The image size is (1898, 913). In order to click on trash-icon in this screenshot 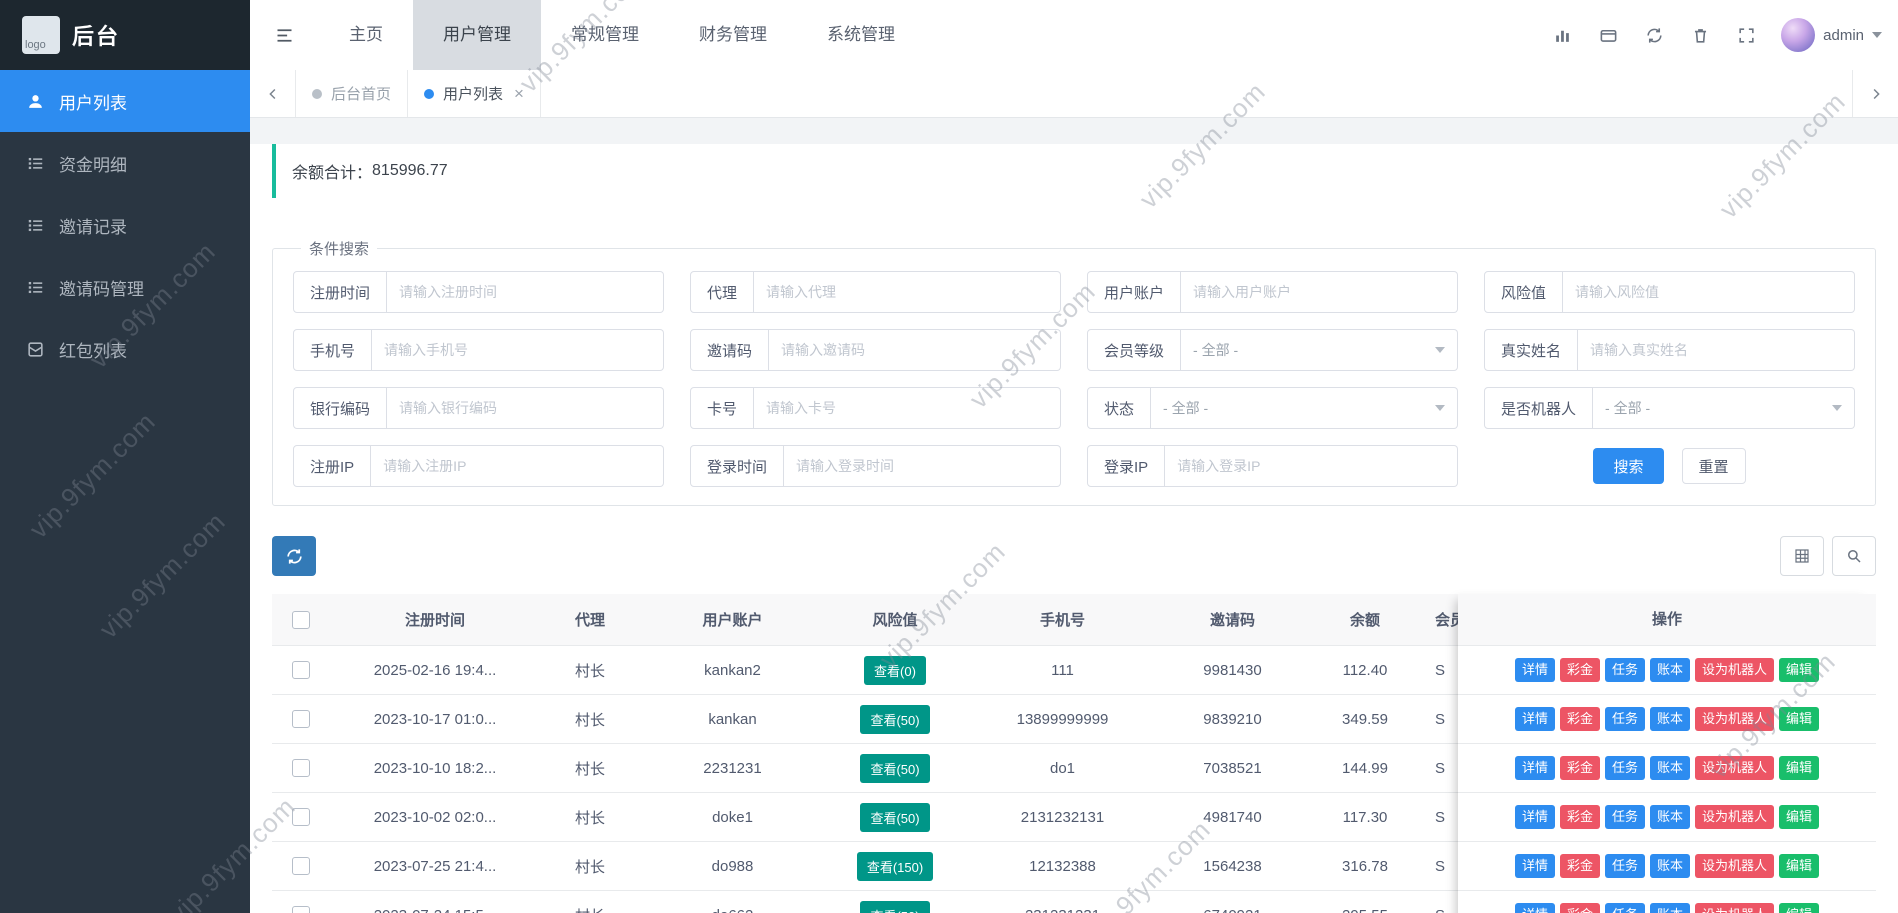, I will do `click(1700, 35)`.